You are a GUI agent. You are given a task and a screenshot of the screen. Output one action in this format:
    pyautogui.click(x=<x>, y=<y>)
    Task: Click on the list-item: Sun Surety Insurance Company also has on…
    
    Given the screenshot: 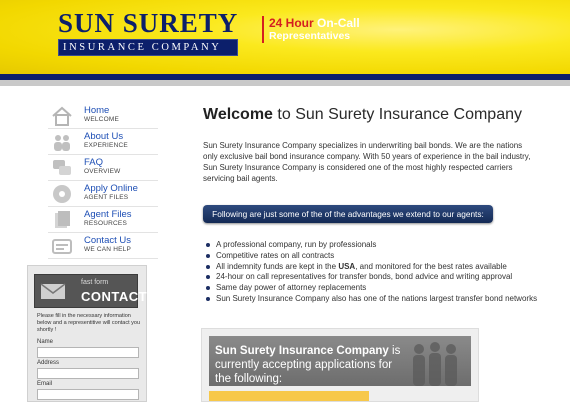 What is the action you would take?
    pyautogui.click(x=376, y=299)
    